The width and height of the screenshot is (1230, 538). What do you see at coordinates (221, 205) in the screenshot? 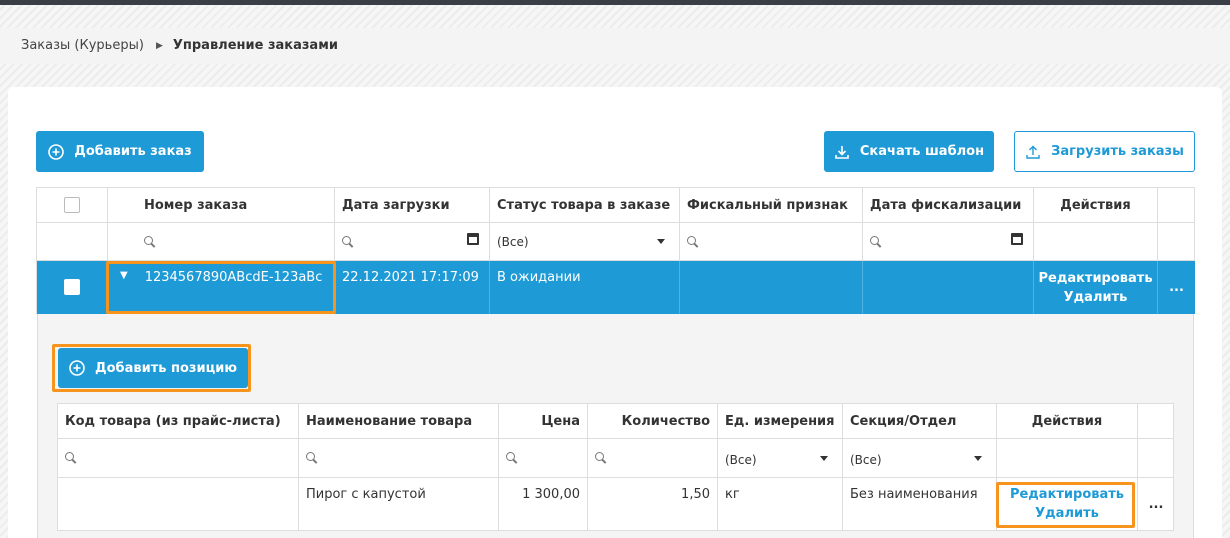
I see `col-order-number: Номер заказа` at bounding box center [221, 205].